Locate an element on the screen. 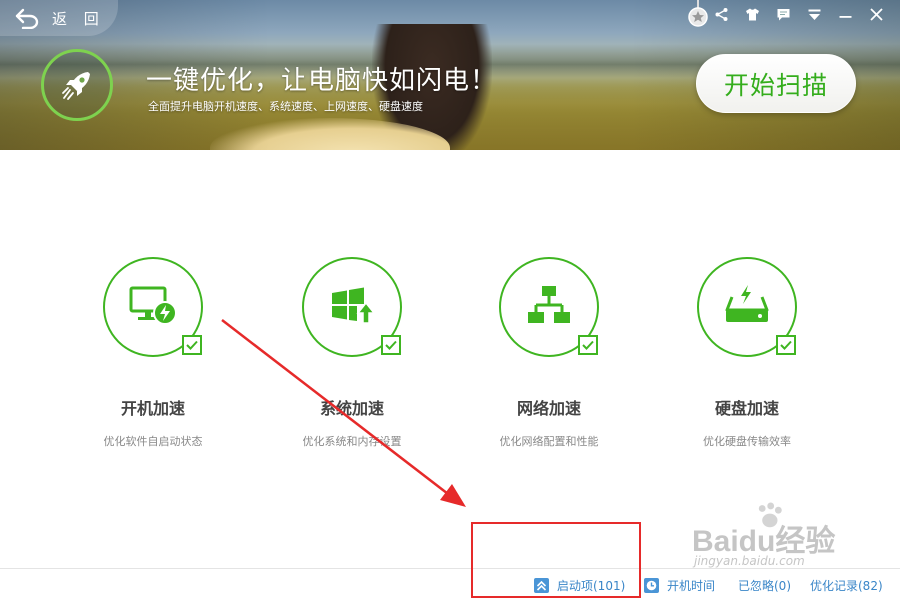 This screenshot has height=600, width=900. menu-icon is located at coordinates (814, 14).